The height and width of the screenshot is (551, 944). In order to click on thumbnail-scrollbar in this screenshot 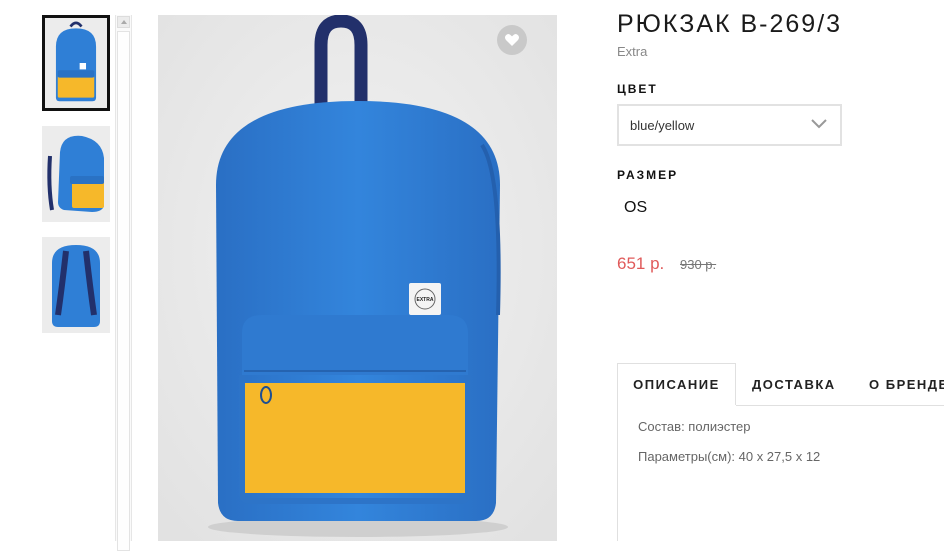, I will do `click(123, 283)`.